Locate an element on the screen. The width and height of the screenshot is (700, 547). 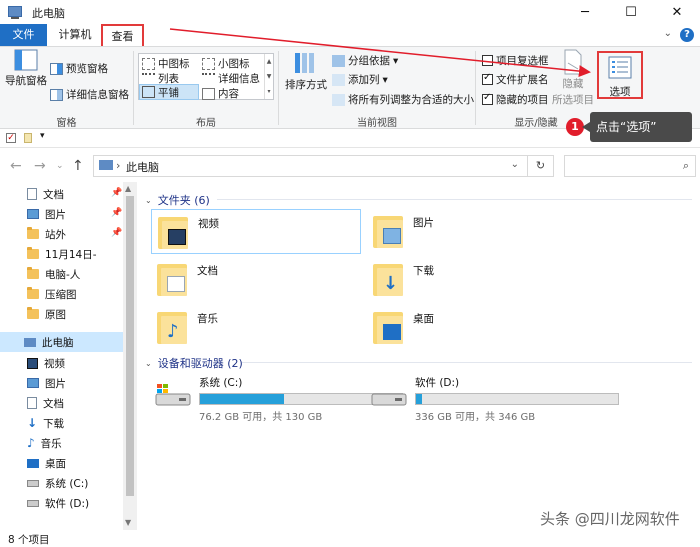
navigation-pane-button: 导航窗格 is located at coordinates (26, 68).